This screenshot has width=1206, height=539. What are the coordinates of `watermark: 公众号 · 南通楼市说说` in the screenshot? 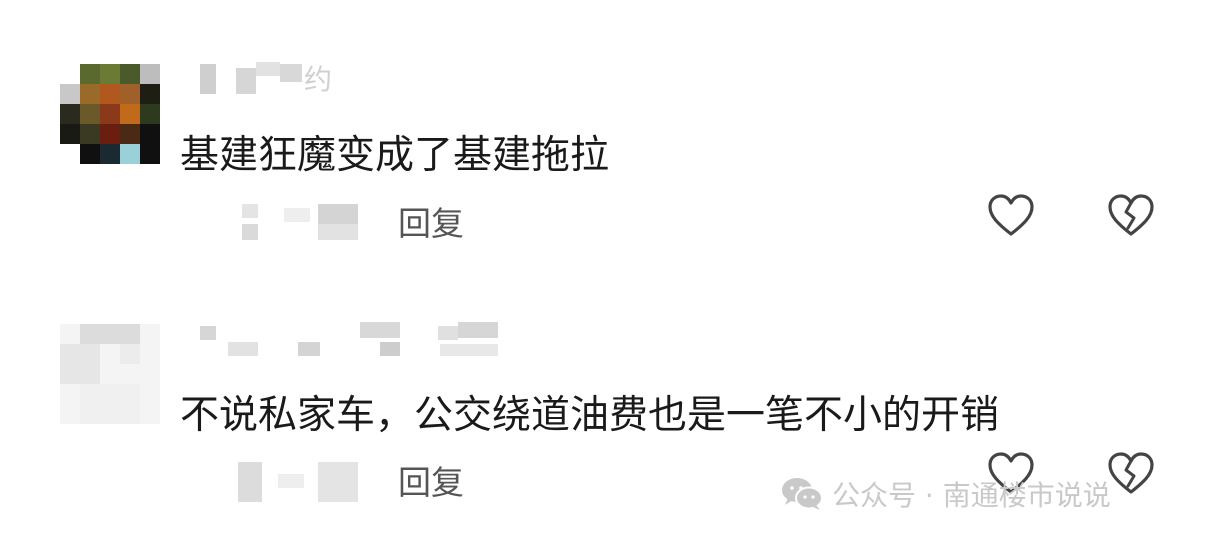 It's located at (945, 494).